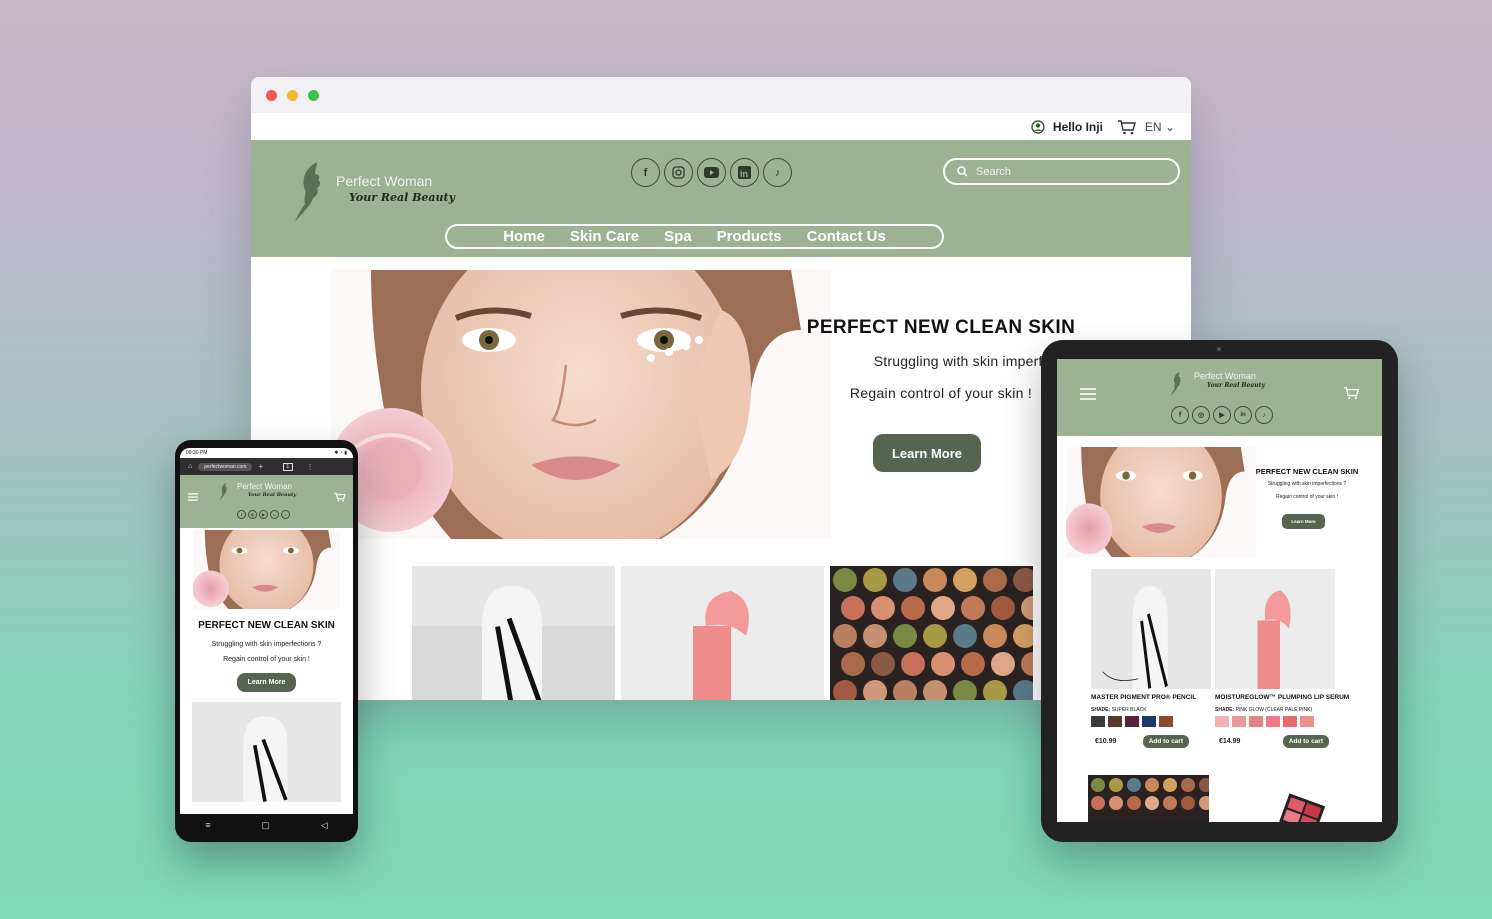 Image resolution: width=1492 pixels, height=919 pixels. I want to click on chevron-down-icon: ⌄, so click(1169, 127).